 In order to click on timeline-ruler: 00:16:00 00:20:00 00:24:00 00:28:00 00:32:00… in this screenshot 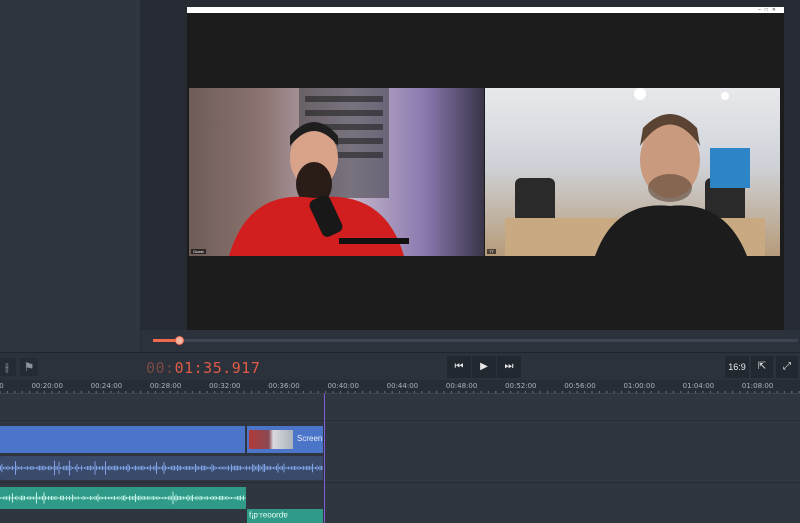, I will do `click(400, 387)`.